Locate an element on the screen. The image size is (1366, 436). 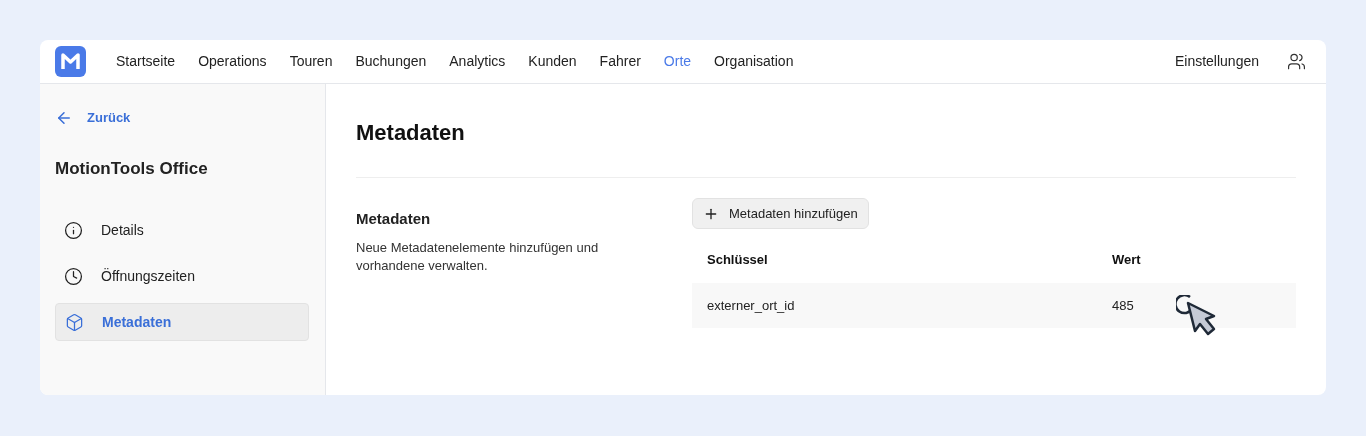
column-header: Wert is located at coordinates (1126, 260).